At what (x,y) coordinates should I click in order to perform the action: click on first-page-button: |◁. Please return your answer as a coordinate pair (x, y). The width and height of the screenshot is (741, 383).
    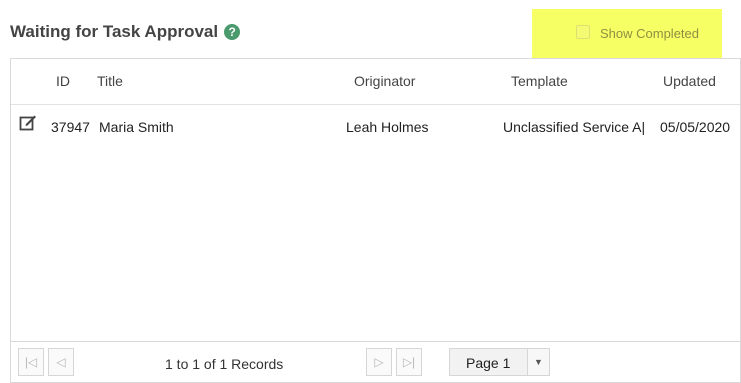
    Looking at the image, I should click on (31, 362).